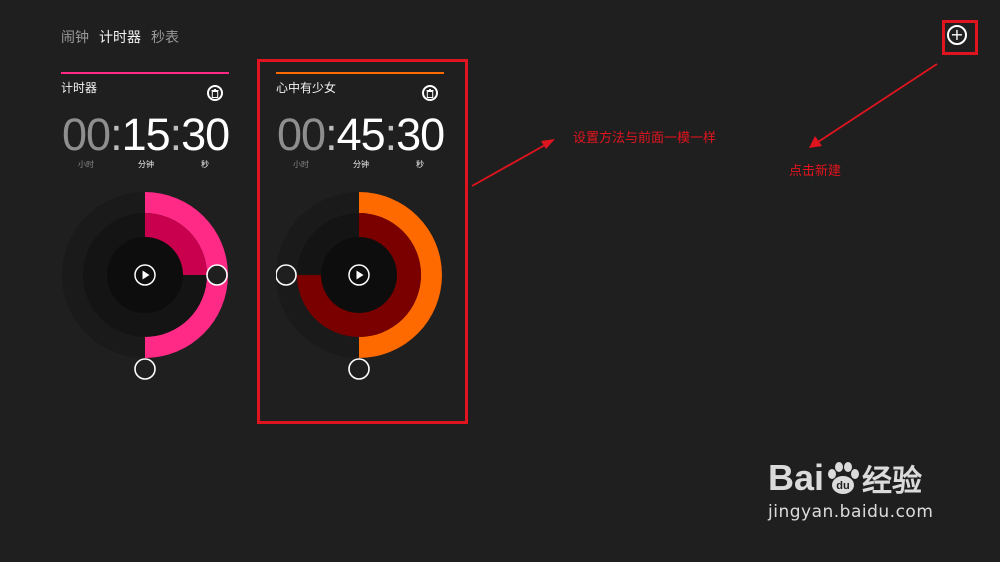 The image size is (1000, 562). What do you see at coordinates (844, 478) in the screenshot?
I see `paw-icon: du` at bounding box center [844, 478].